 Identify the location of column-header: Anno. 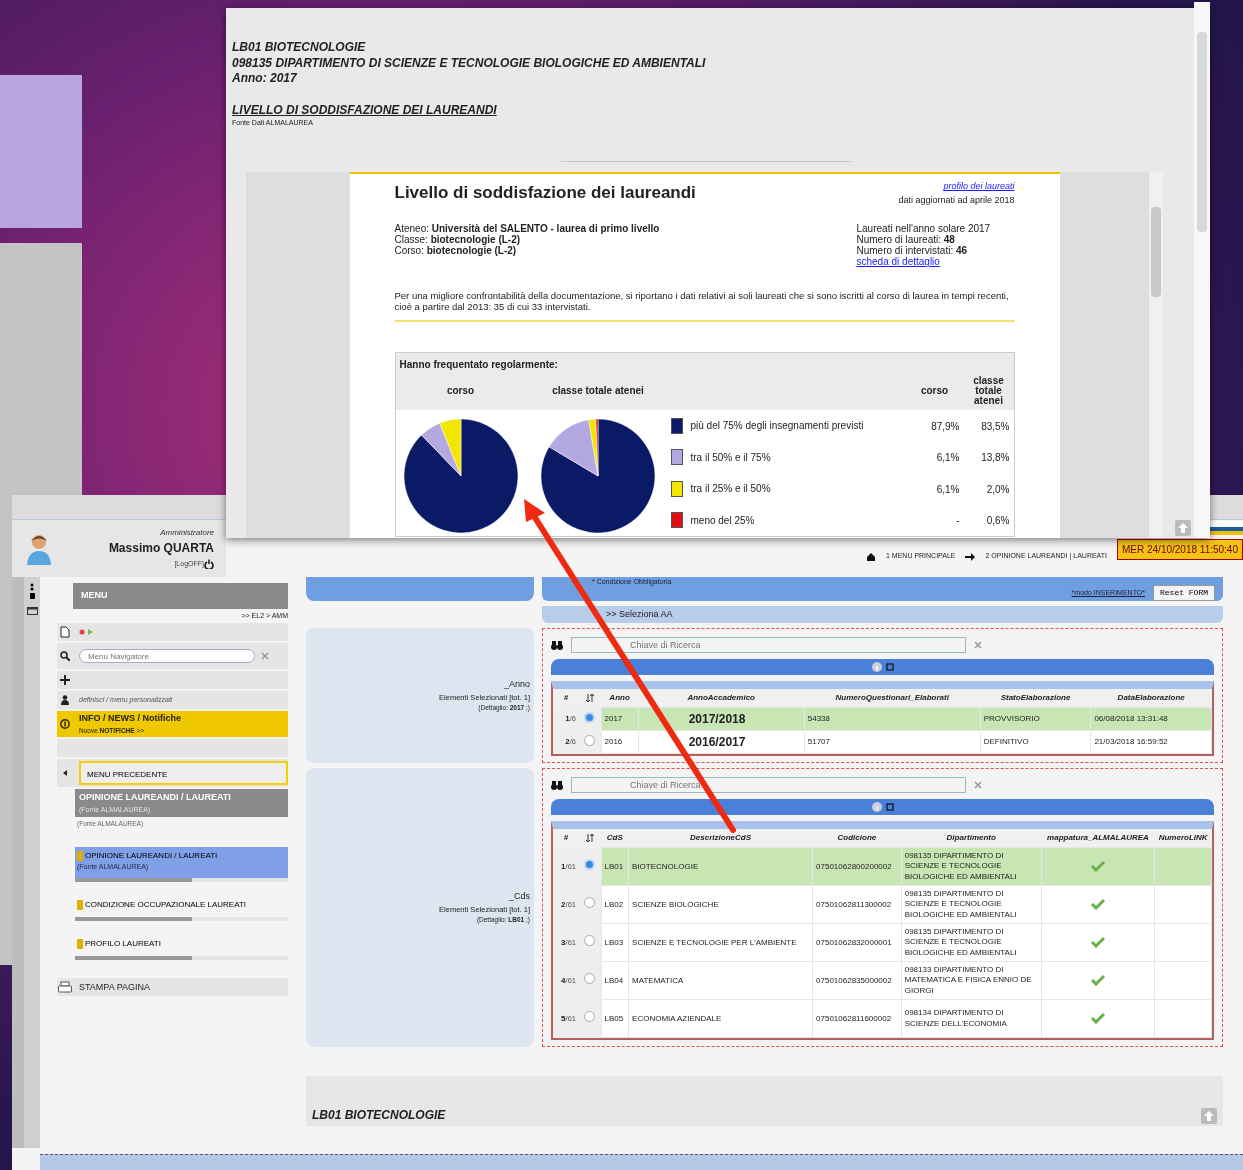
(619, 697).